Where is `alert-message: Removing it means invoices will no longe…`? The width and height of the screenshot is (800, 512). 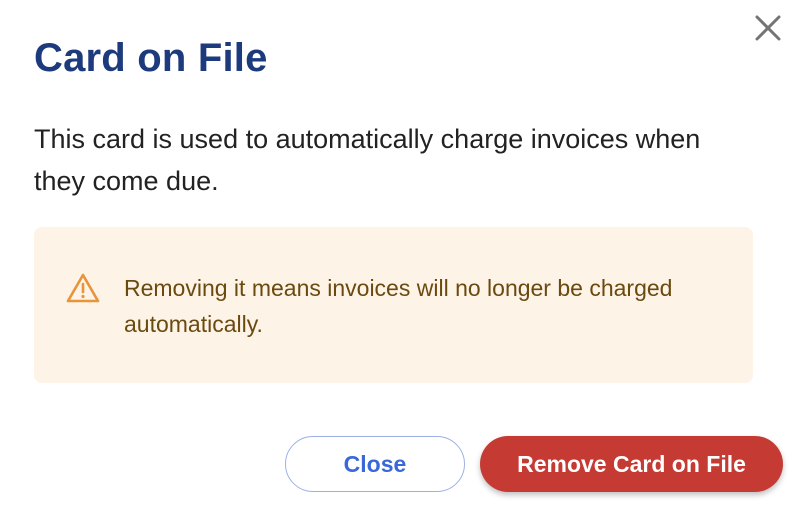
alert-message: Removing it means invoices will no longe… is located at coordinates (398, 306).